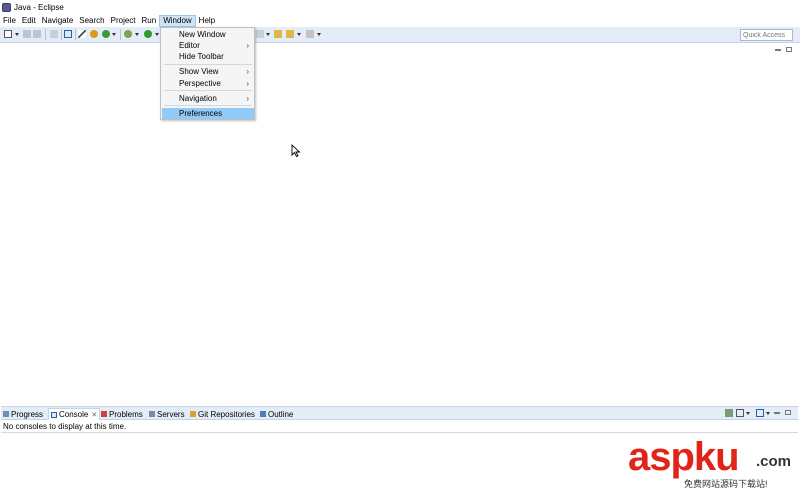 This screenshot has height=493, width=800. What do you see at coordinates (200, 83) in the screenshot?
I see `menu-item-label: Perspective` at bounding box center [200, 83].